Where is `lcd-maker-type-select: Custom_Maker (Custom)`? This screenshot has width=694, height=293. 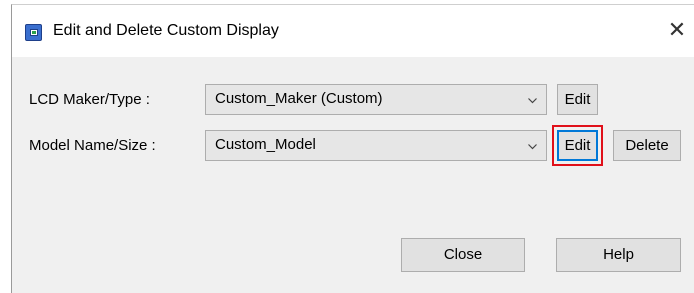
lcd-maker-type-select: Custom_Maker (Custom) is located at coordinates (376, 99).